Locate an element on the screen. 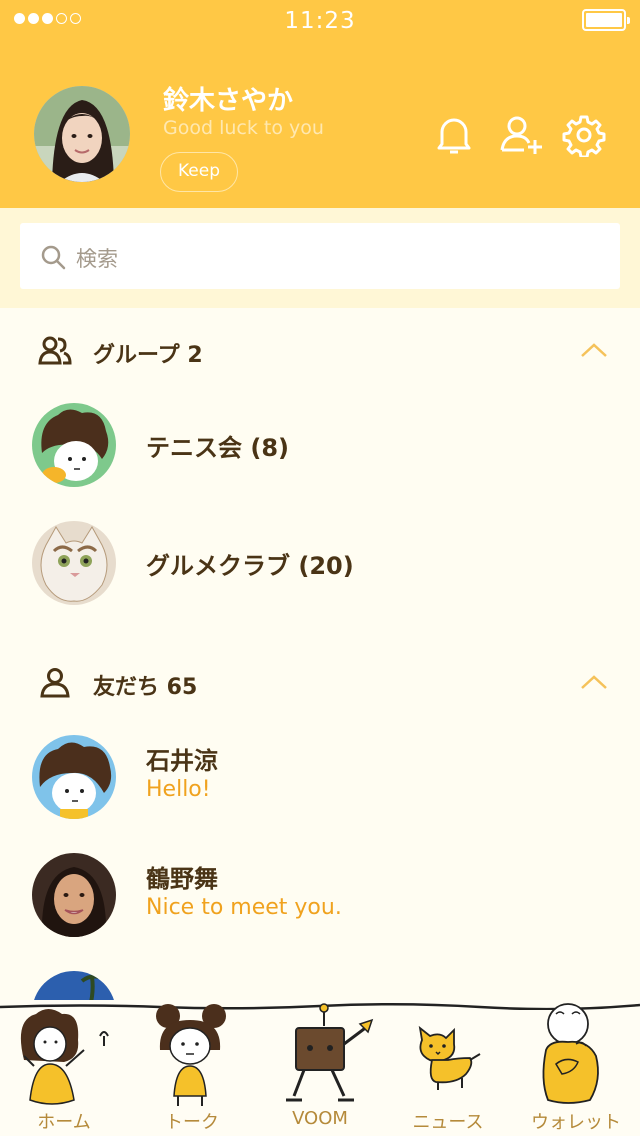 Image resolution: width=640 pixels, height=1136 pixels. nav-talk: トーク is located at coordinates (192, 1068).